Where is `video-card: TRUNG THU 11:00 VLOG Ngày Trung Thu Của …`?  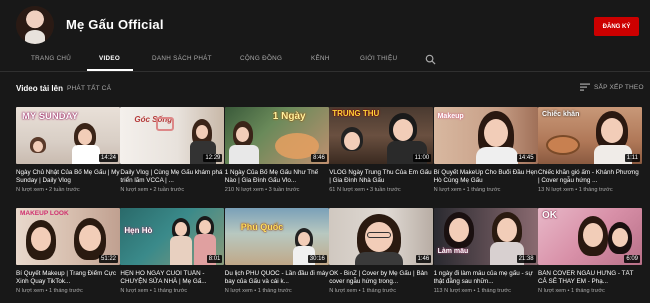 video-card: TRUNG THU 11:00 VLOG Ngày Trung Thu Của … is located at coordinates (381, 150).